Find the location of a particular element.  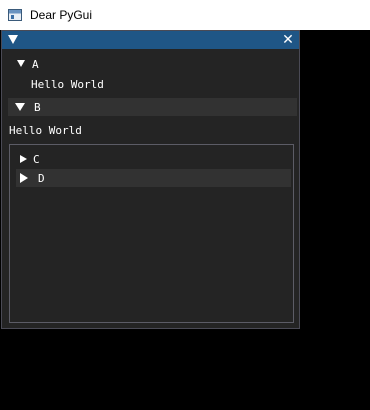

collapsing-header-d: D is located at coordinates (153, 178).